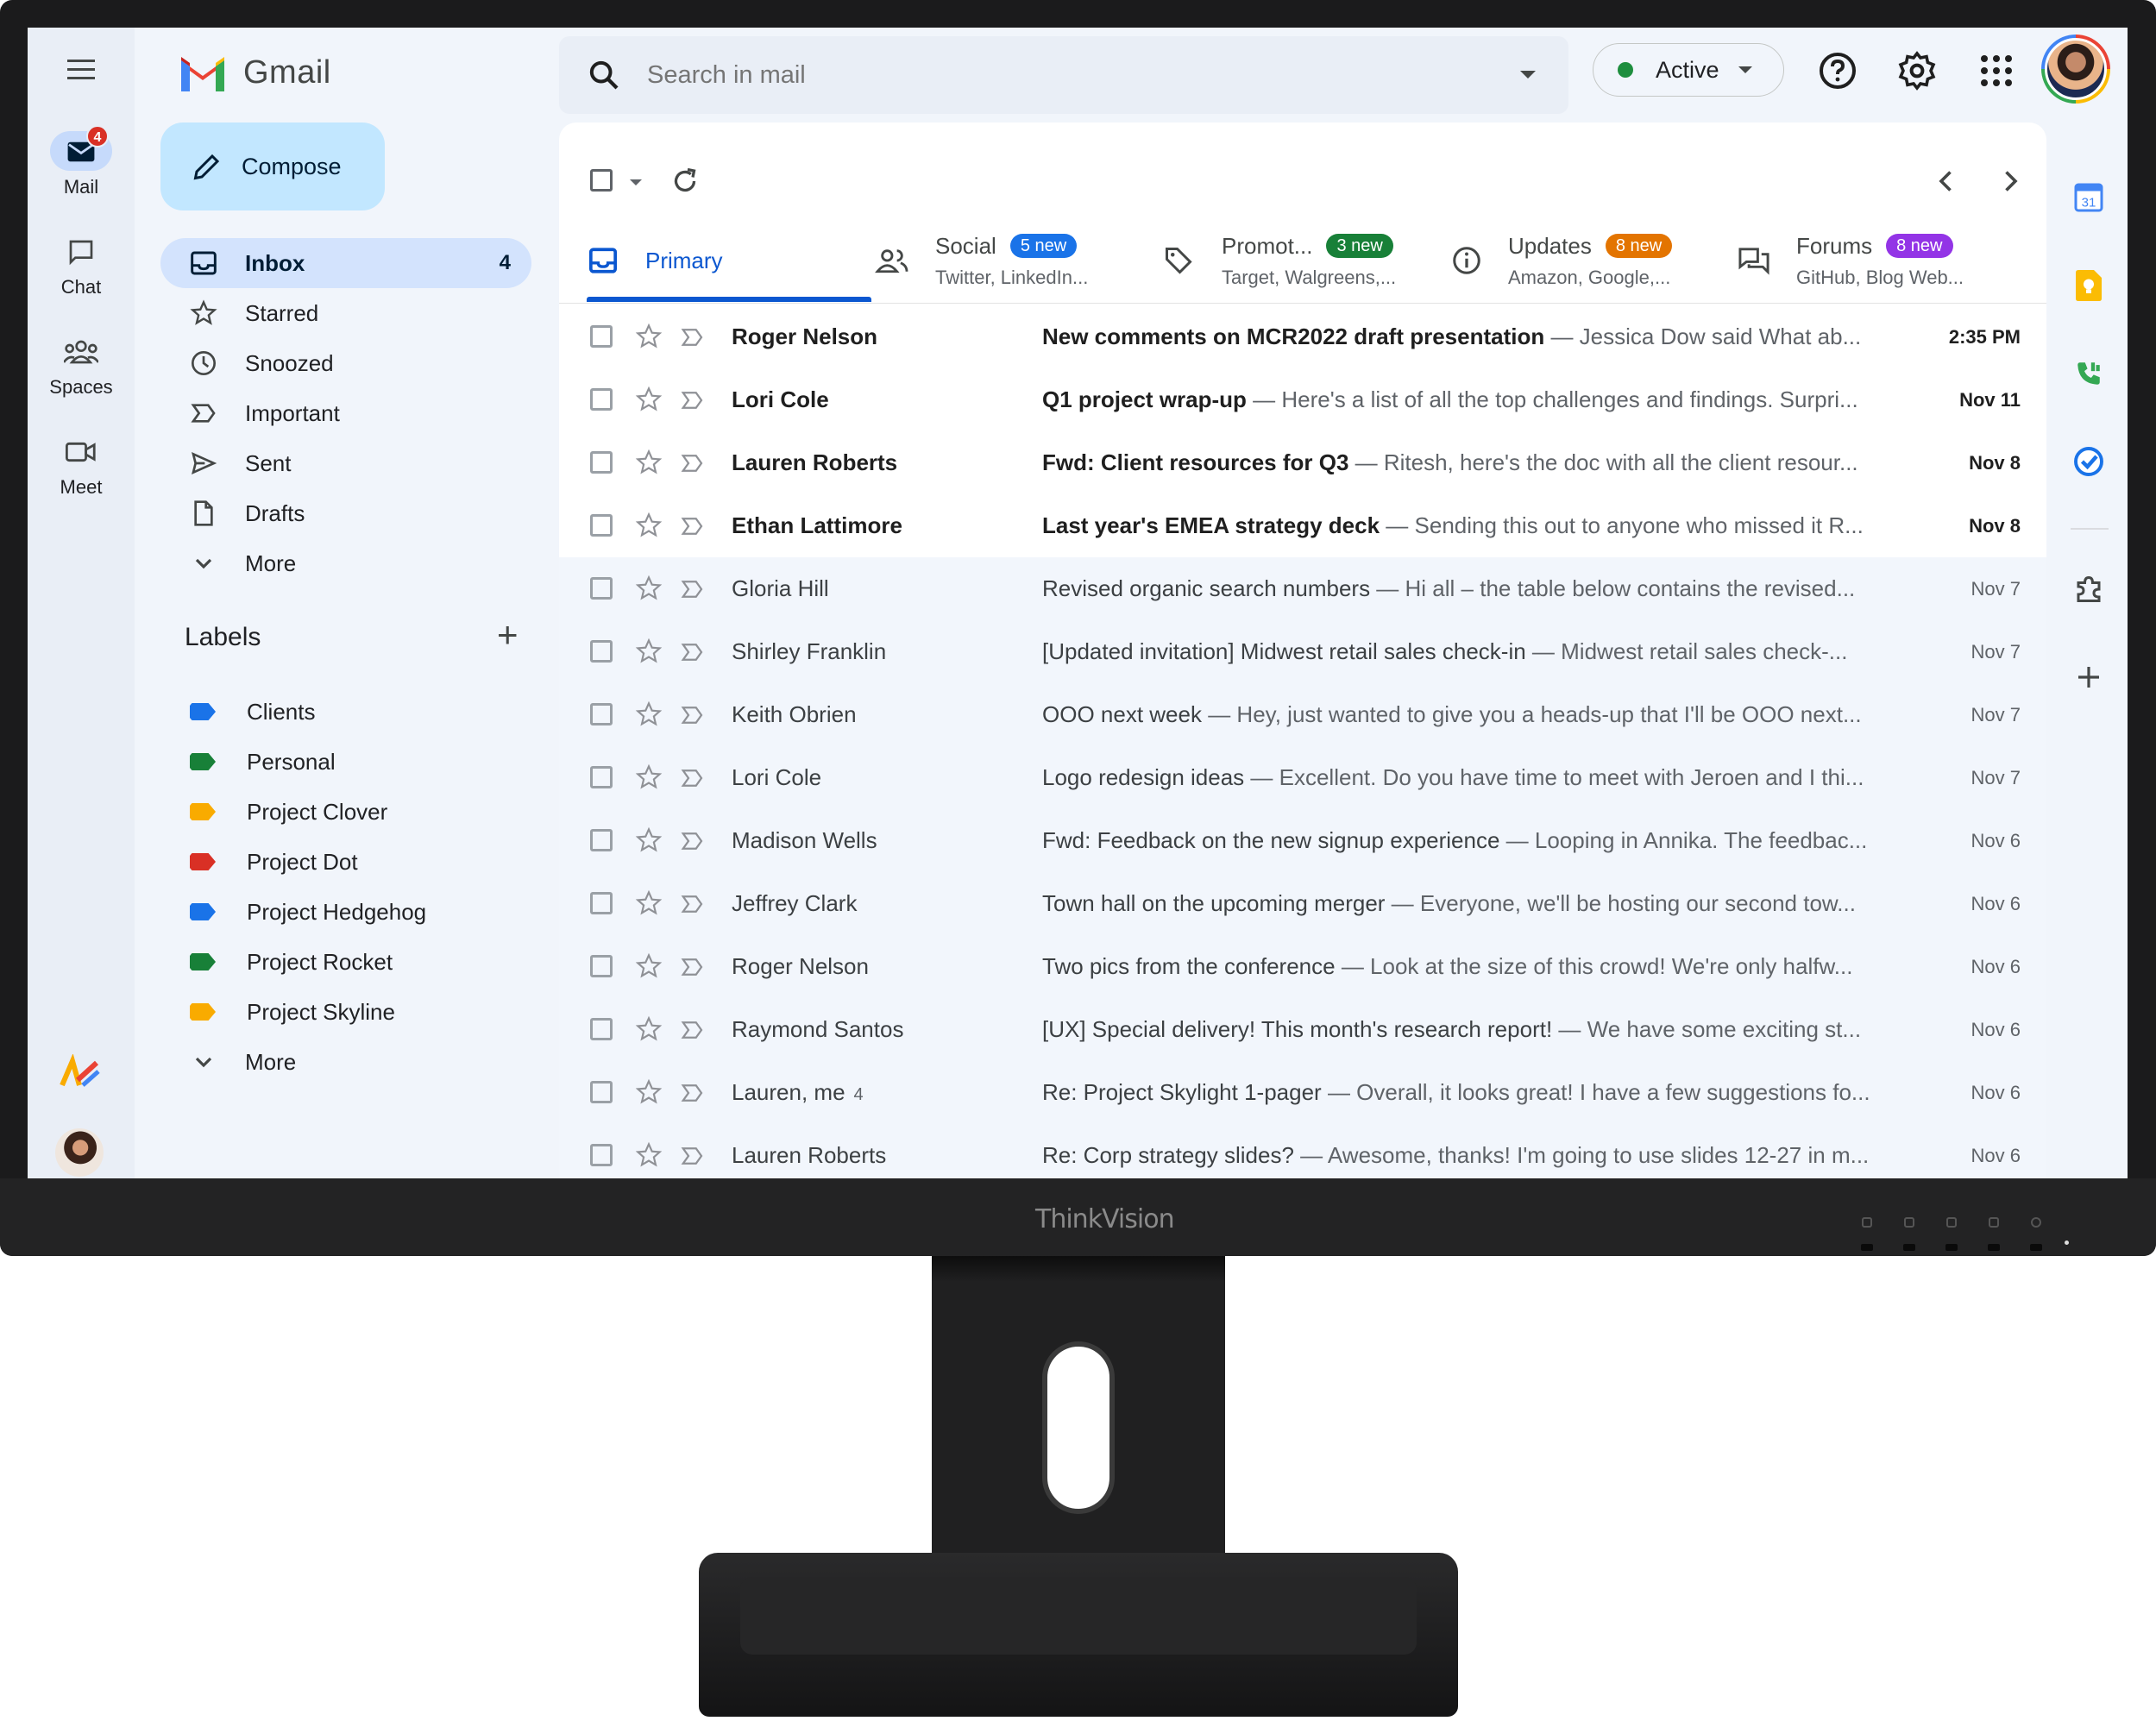  Describe the element at coordinates (508, 635) in the screenshot. I see `plus-icon: +` at that location.